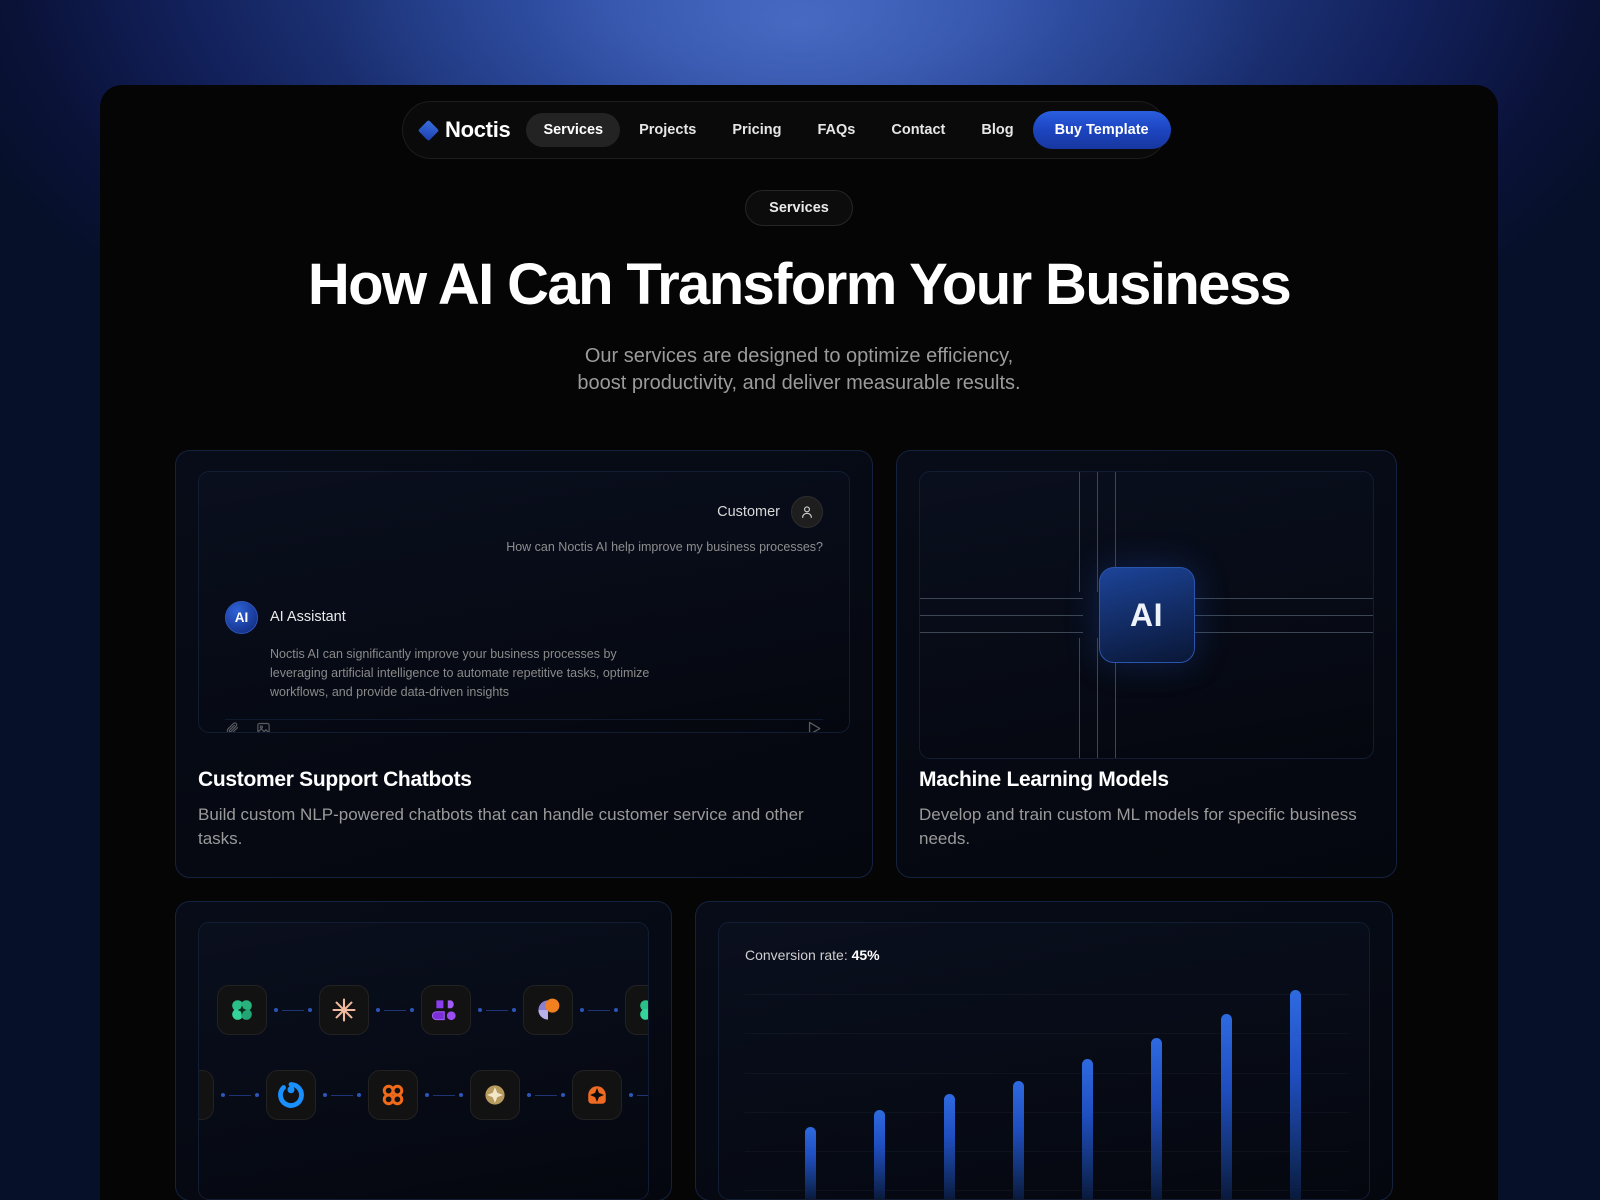  What do you see at coordinates (799, 208) in the screenshot?
I see `section-badge: Services` at bounding box center [799, 208].